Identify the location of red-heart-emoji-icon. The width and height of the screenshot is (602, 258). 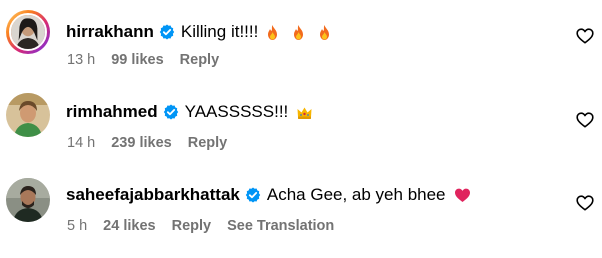
(462, 195).